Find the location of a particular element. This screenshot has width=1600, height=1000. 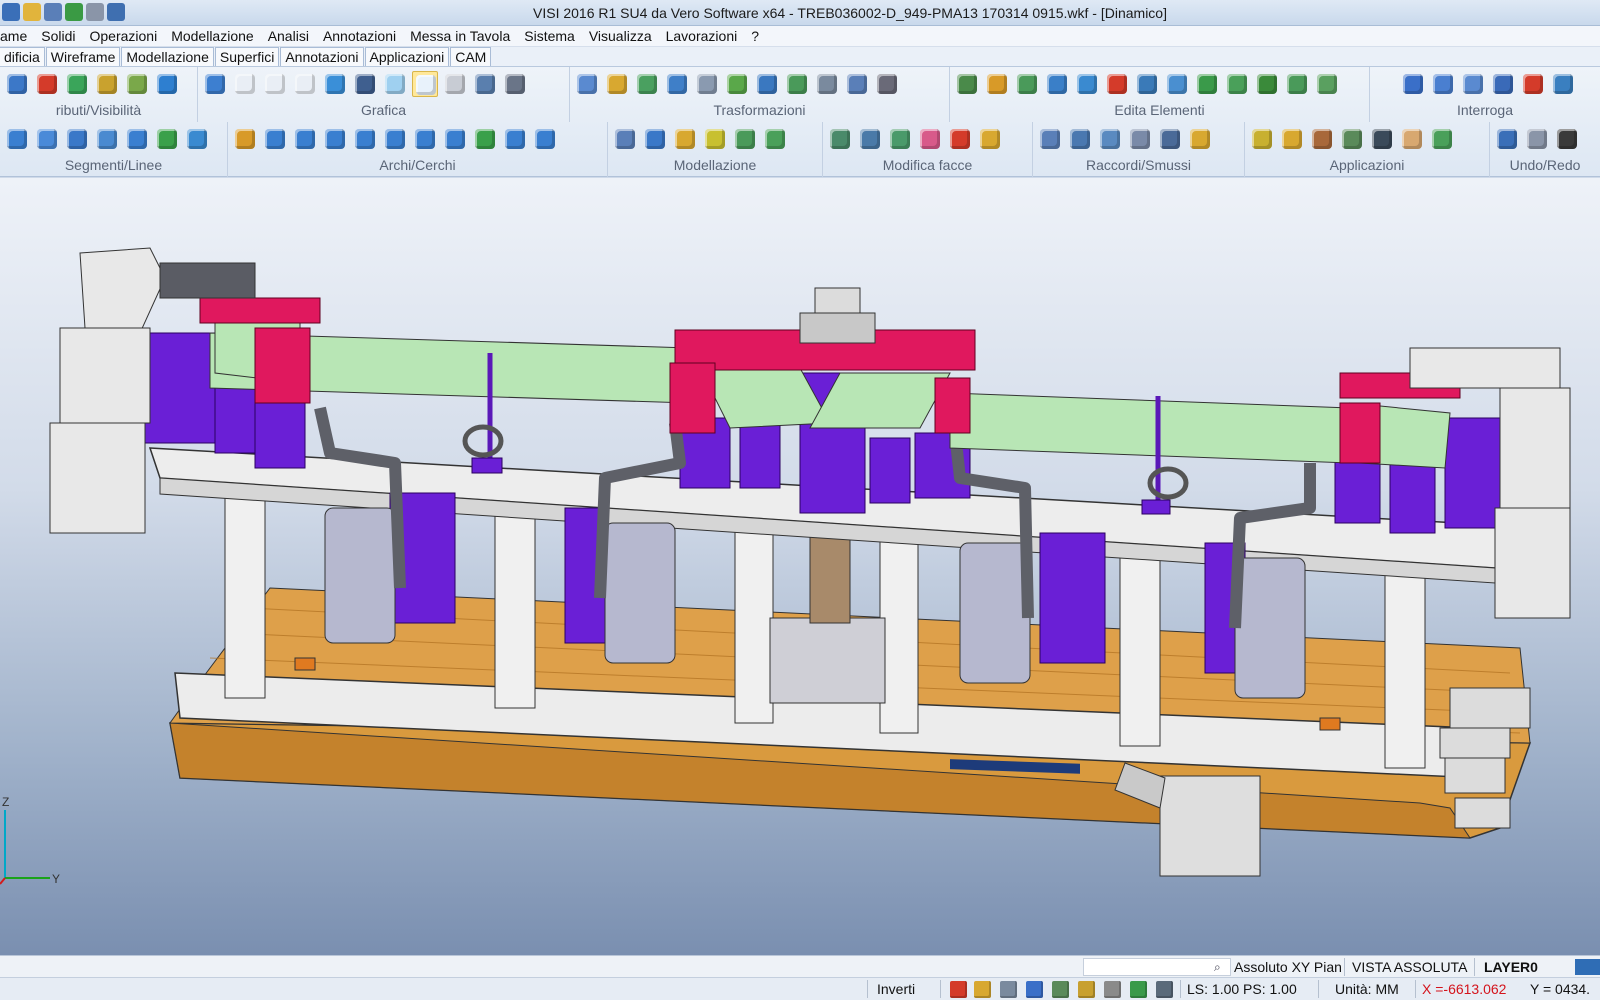

round-icon is located at coordinates (1140, 139).